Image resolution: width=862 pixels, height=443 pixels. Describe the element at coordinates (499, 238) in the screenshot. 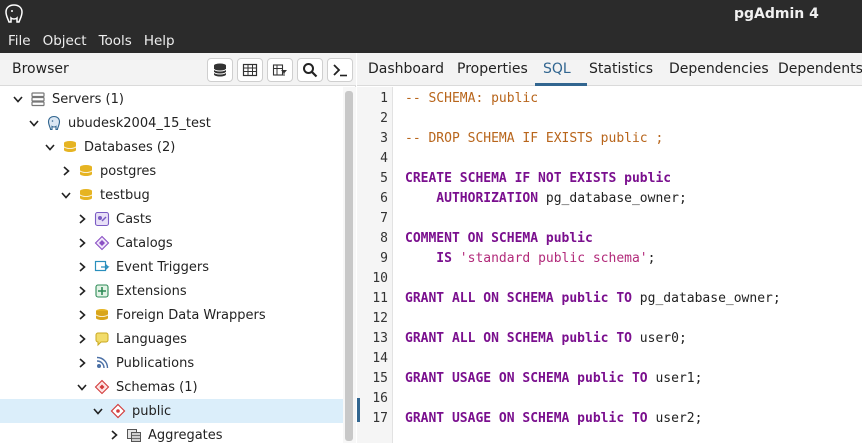

I see `code-token: COMMENT ON SCHEMA public` at that location.